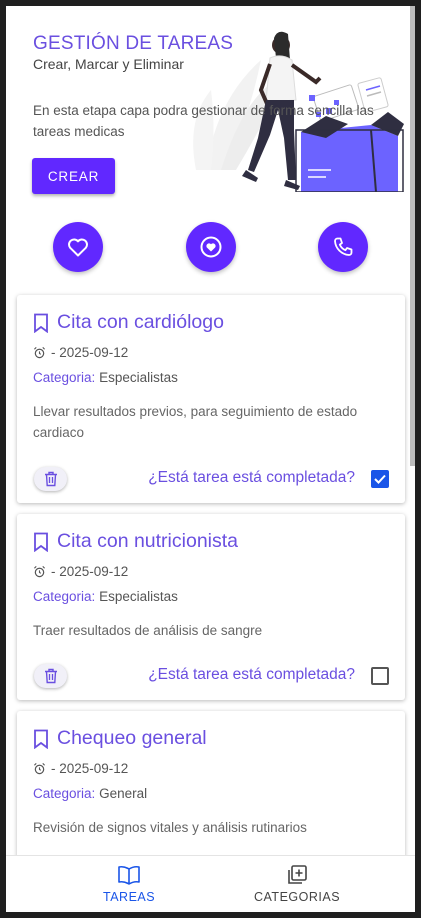  What do you see at coordinates (140, 322) in the screenshot?
I see `task-title: Cita con cardiólogo` at bounding box center [140, 322].